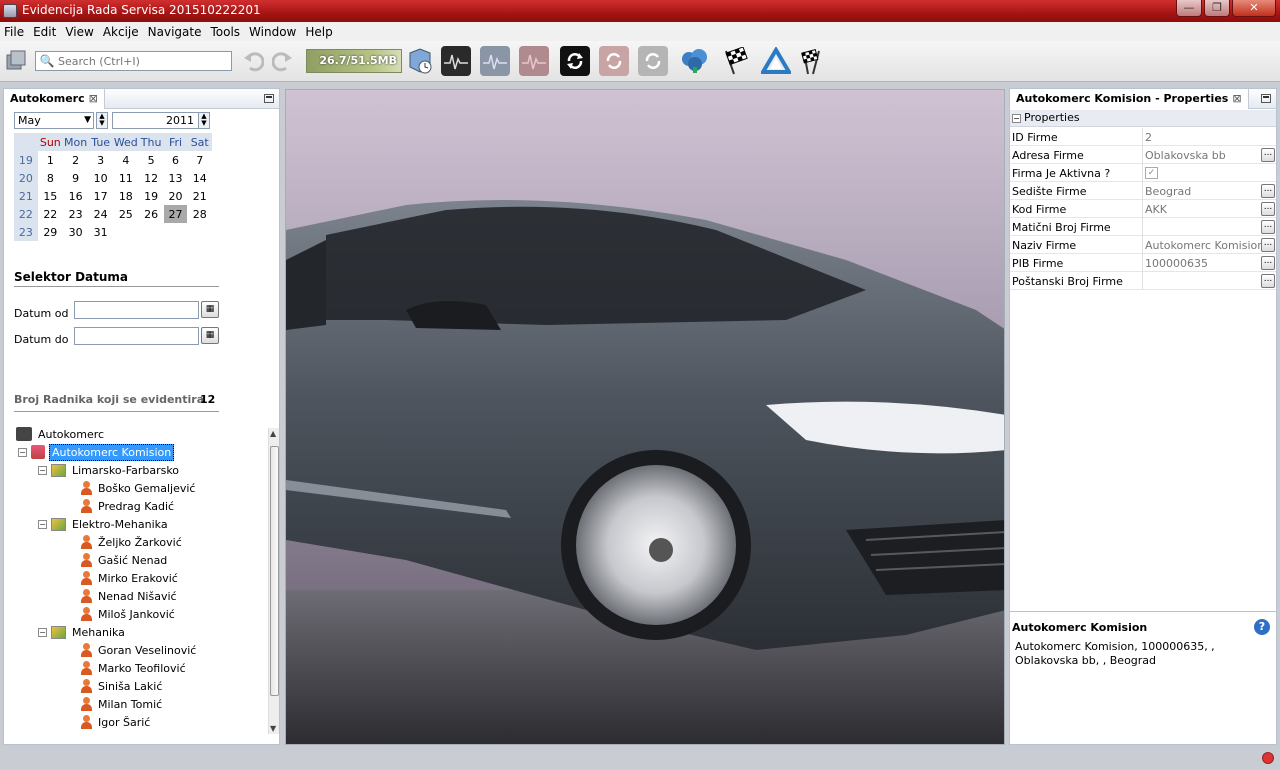 This screenshot has width=1280, height=770. What do you see at coordinates (495, 61) in the screenshot?
I see `monitor-blue-icon` at bounding box center [495, 61].